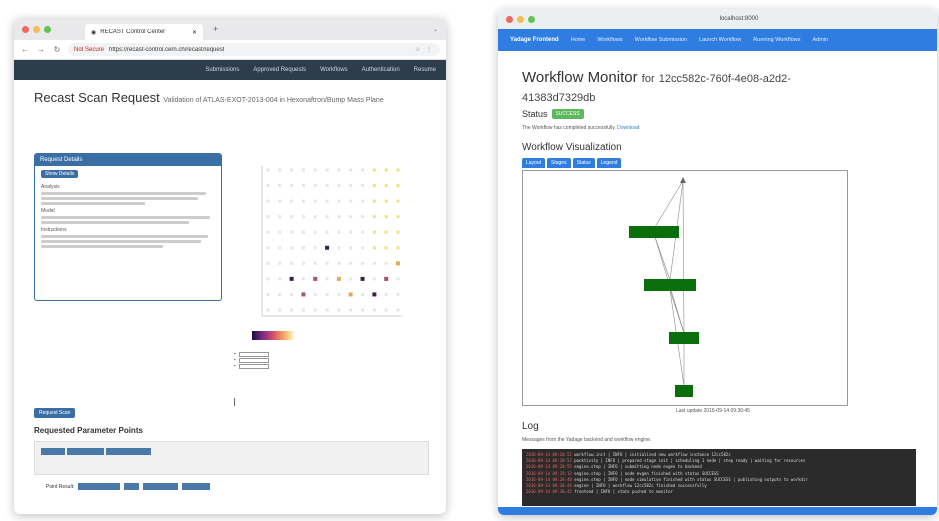 This screenshot has height=521, width=939. What do you see at coordinates (628, 128) in the screenshot?
I see `download-link: Download` at bounding box center [628, 128].